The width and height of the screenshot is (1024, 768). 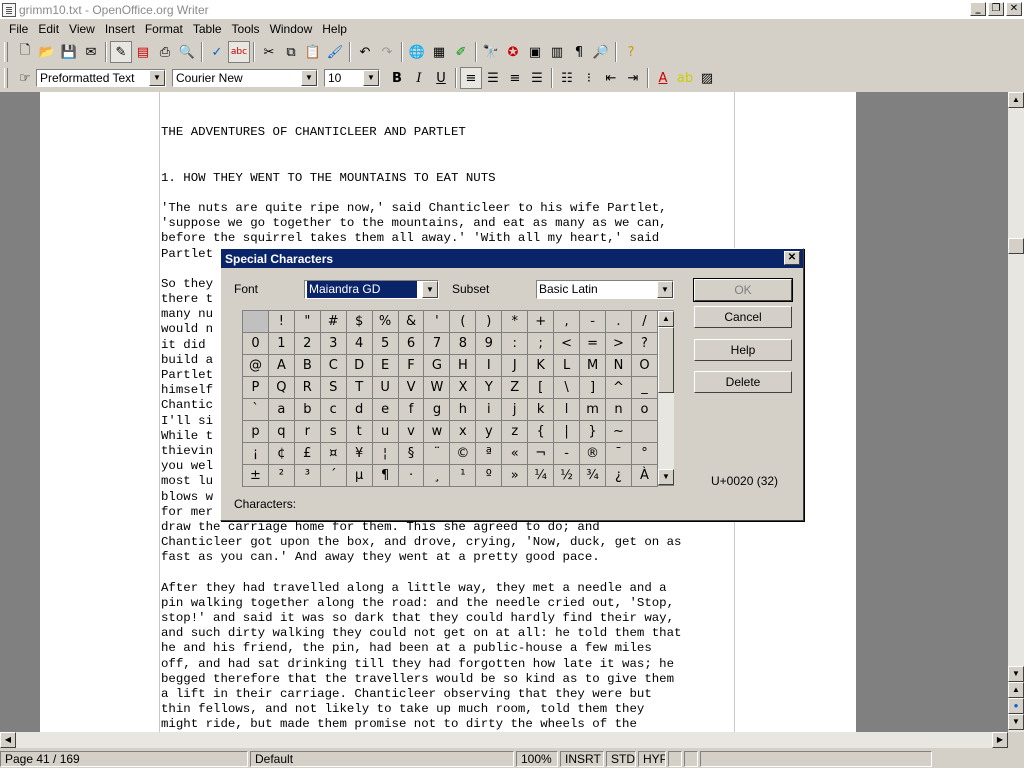 I want to click on character-cell: t, so click(x=359, y=431).